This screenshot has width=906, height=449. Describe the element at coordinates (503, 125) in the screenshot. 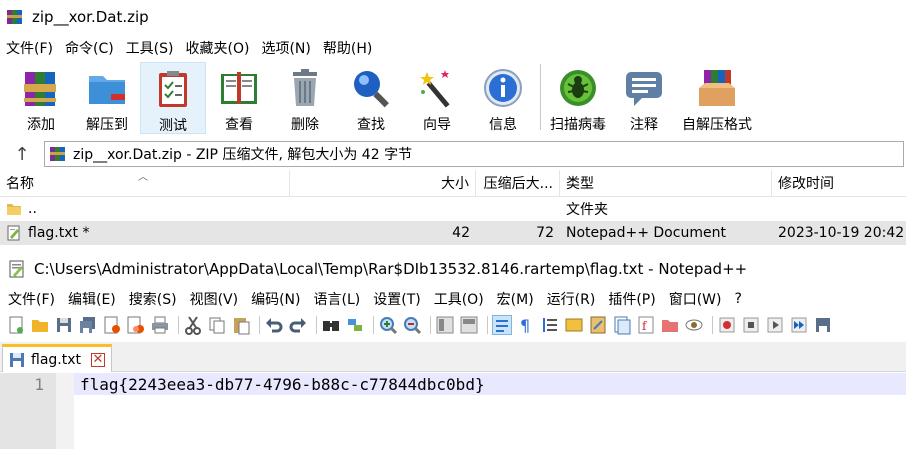

I see `info-button-label: 信息` at that location.